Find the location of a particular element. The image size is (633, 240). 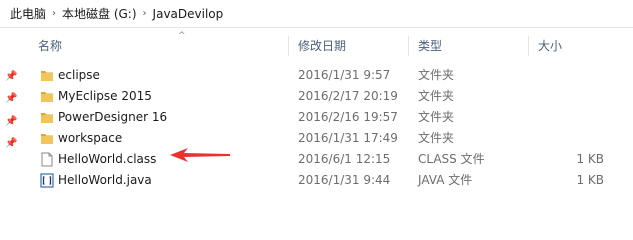

file-date: 2016/1/31 9:57 is located at coordinates (344, 75).